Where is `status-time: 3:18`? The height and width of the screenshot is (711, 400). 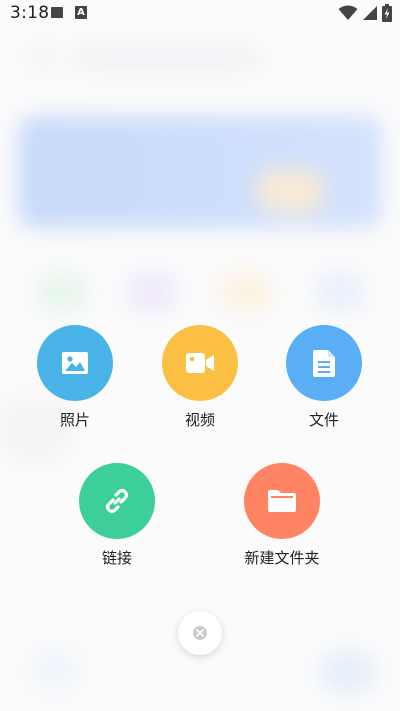
status-time: 3:18 is located at coordinates (30, 13).